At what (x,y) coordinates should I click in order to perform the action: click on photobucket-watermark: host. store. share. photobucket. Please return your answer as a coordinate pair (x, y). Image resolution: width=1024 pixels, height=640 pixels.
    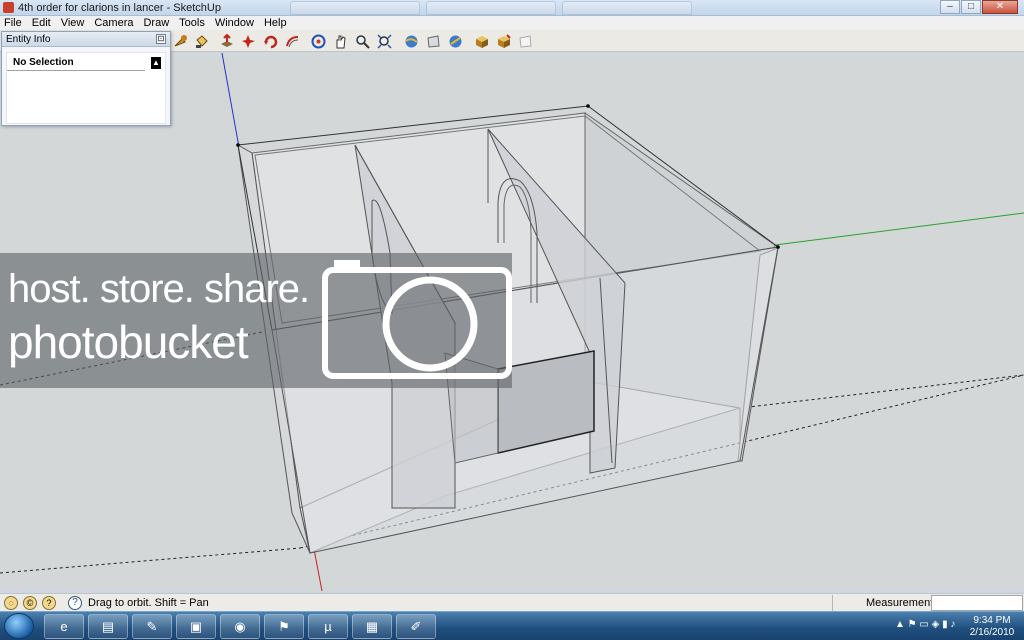
    Looking at the image, I should click on (256, 320).